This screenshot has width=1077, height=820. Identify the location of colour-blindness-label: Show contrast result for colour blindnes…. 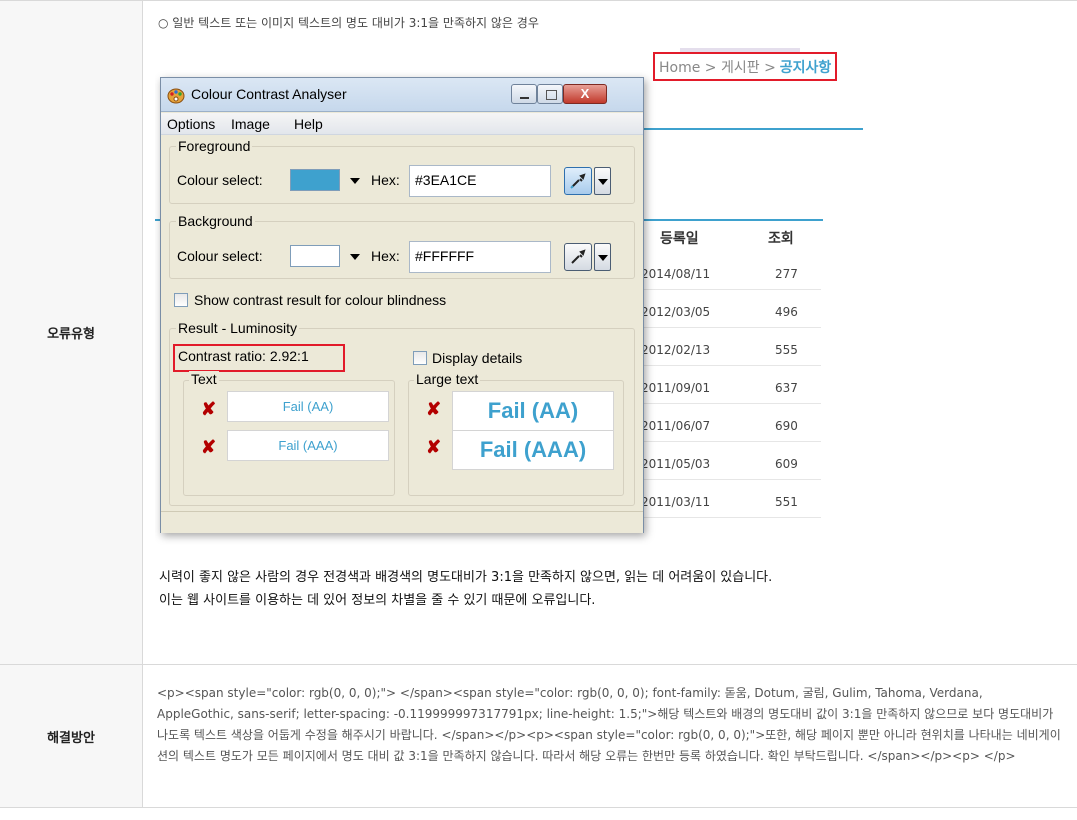
(320, 300).